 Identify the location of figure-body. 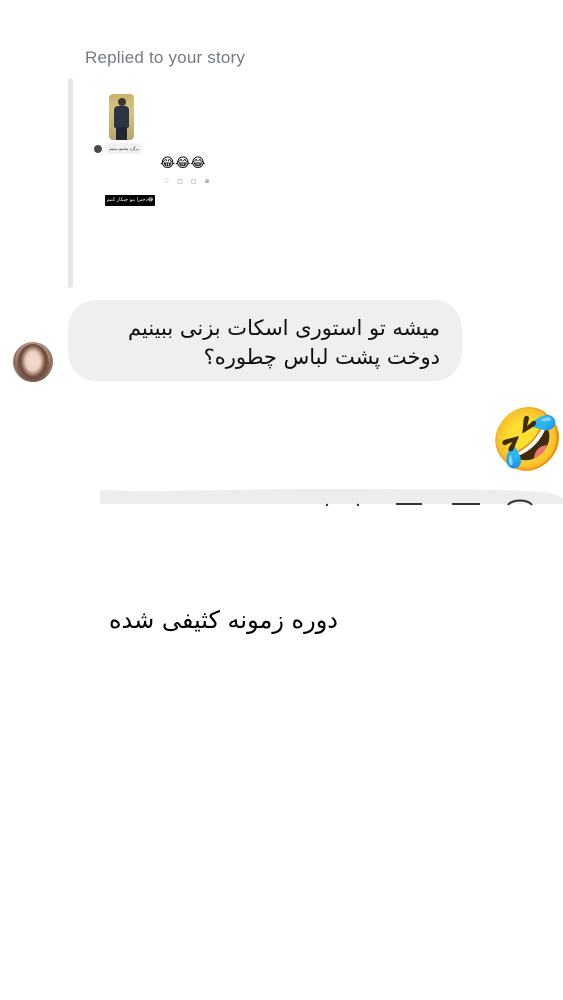
(121, 117).